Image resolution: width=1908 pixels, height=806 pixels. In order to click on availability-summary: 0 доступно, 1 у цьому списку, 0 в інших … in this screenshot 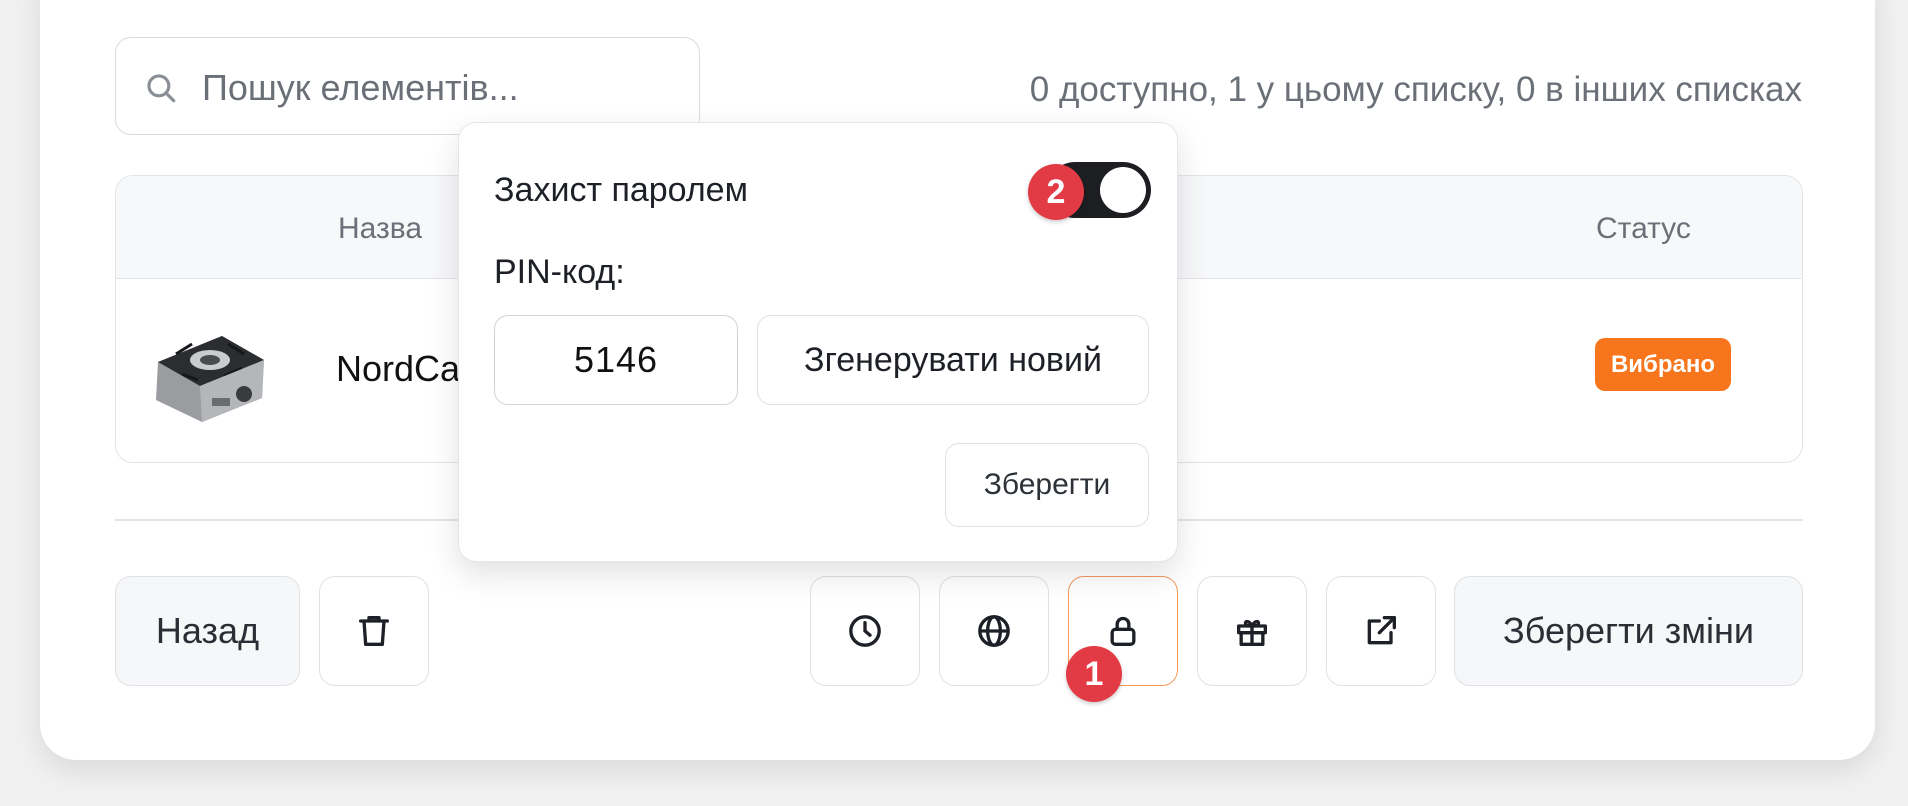, I will do `click(1415, 89)`.